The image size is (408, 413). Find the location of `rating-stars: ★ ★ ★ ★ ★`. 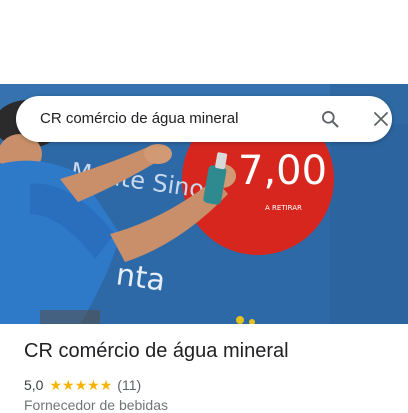

rating-stars: ★ ★ ★ ★ ★ is located at coordinates (80, 385).